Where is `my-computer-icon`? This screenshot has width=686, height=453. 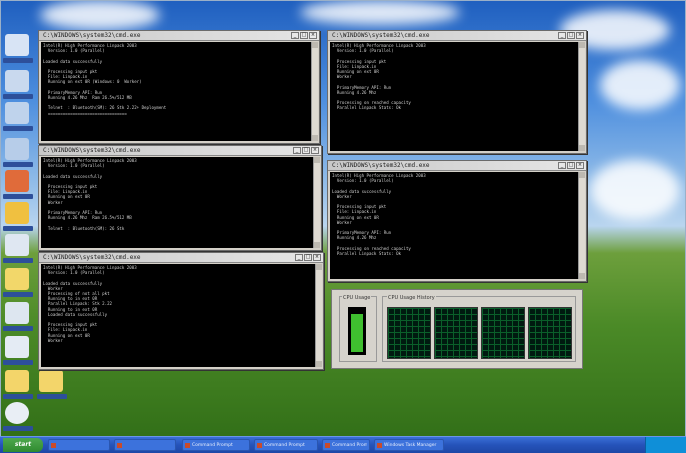
my-computer-icon is located at coordinates (18, 84).